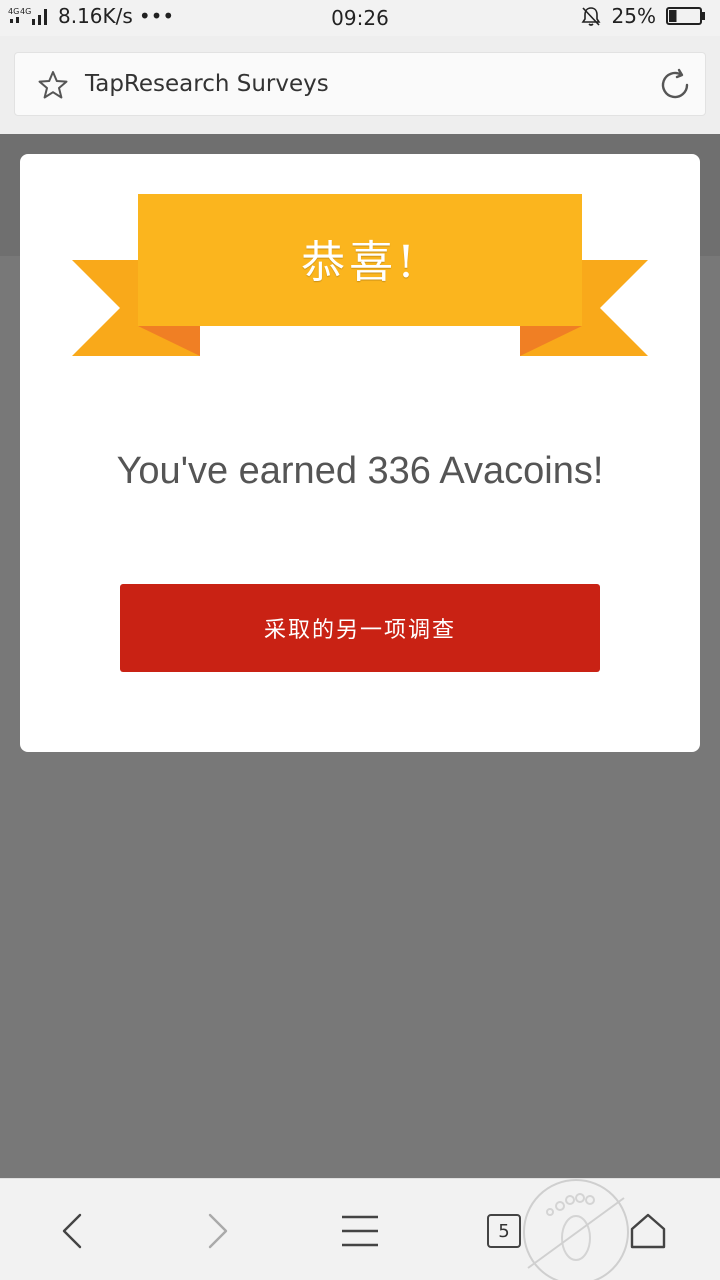 Image resolution: width=720 pixels, height=1280 pixels. I want to click on forward-button, so click(218, 1231).